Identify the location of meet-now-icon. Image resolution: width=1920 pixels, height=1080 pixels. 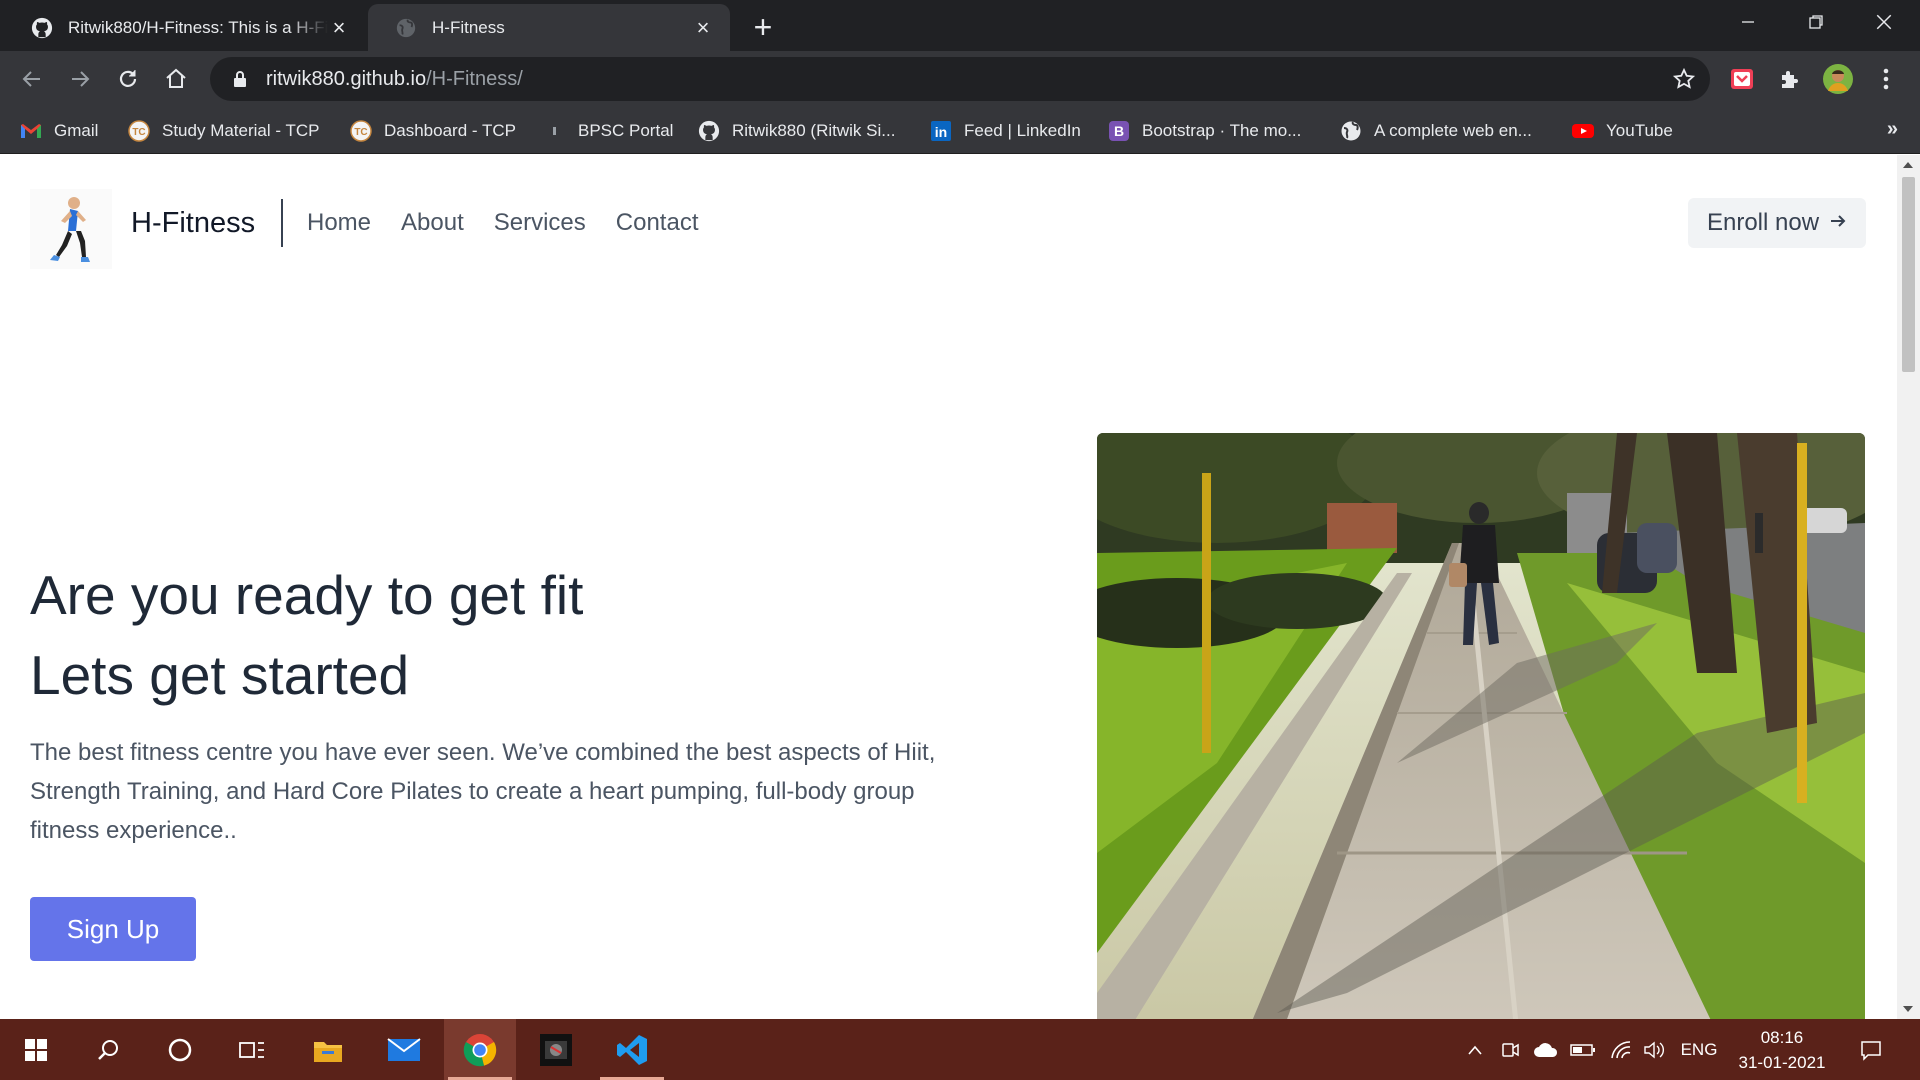
(1510, 1049).